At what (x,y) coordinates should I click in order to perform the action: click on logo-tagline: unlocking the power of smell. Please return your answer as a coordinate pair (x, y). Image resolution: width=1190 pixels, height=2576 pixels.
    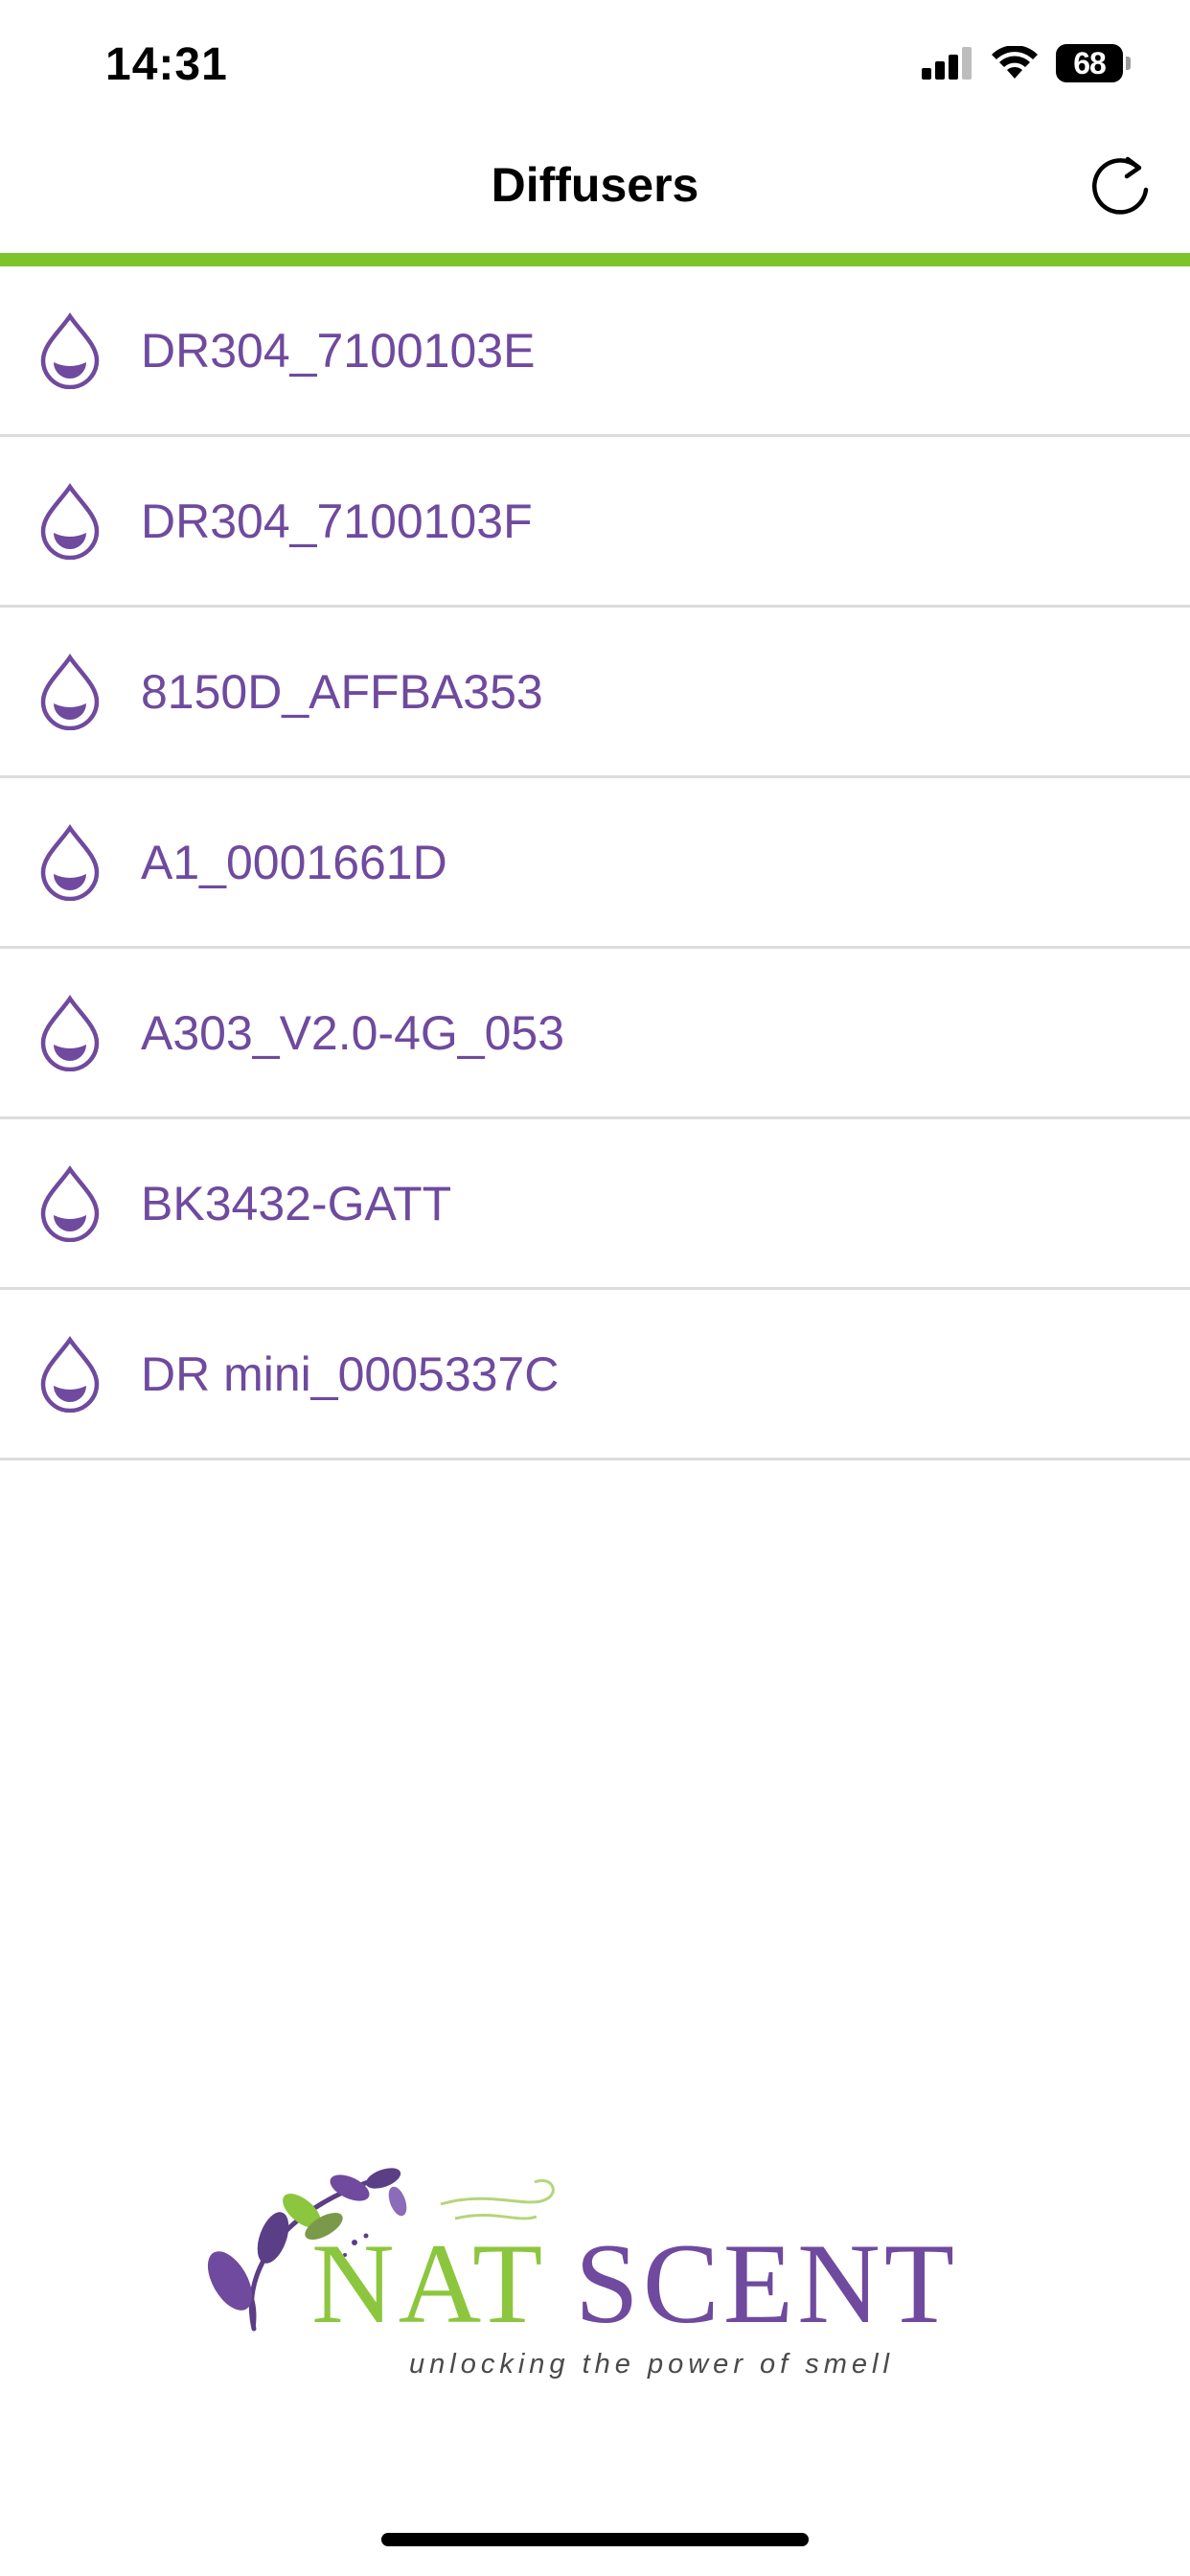
    Looking at the image, I should click on (652, 2364).